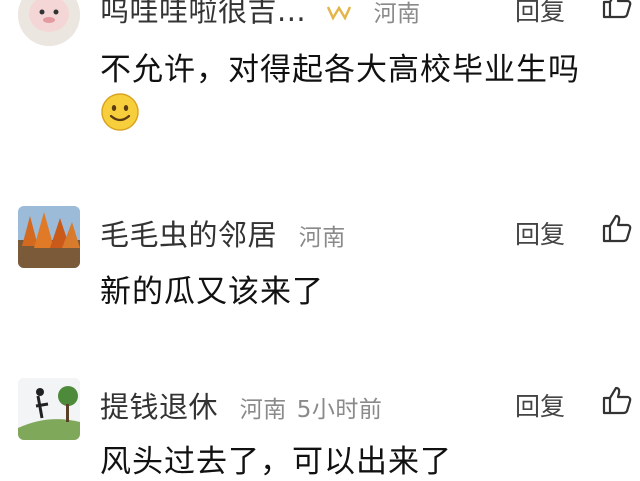 The image size is (640, 481). What do you see at coordinates (188, 235) in the screenshot?
I see `username: 毛毛虫的邻居` at bounding box center [188, 235].